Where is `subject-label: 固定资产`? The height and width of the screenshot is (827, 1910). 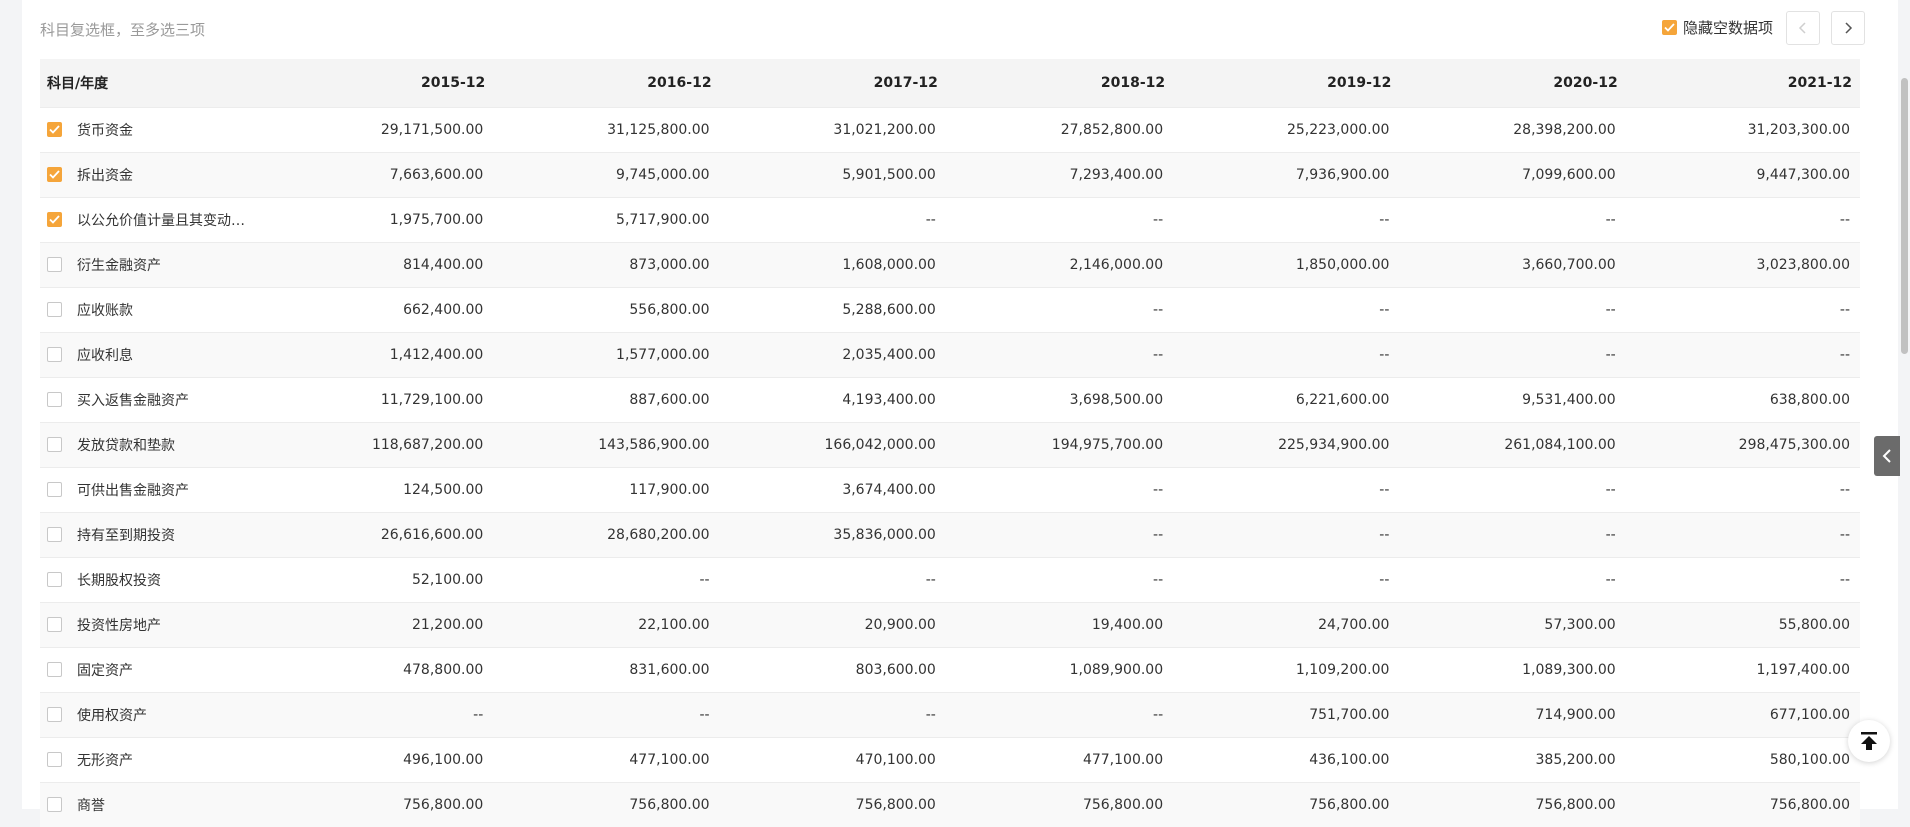 subject-label: 固定资产 is located at coordinates (105, 670).